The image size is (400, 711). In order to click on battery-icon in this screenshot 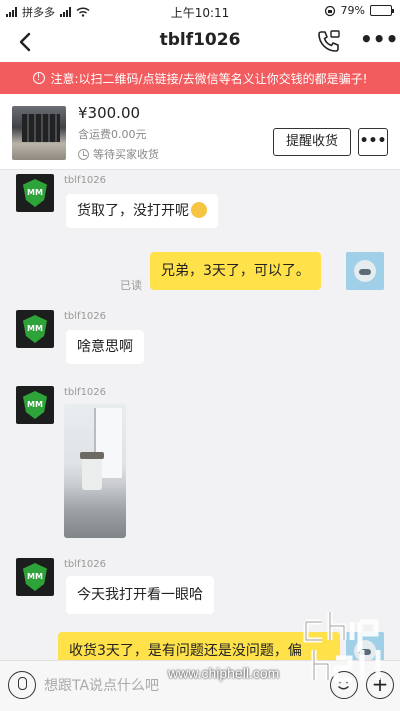, I will do `click(382, 10)`.